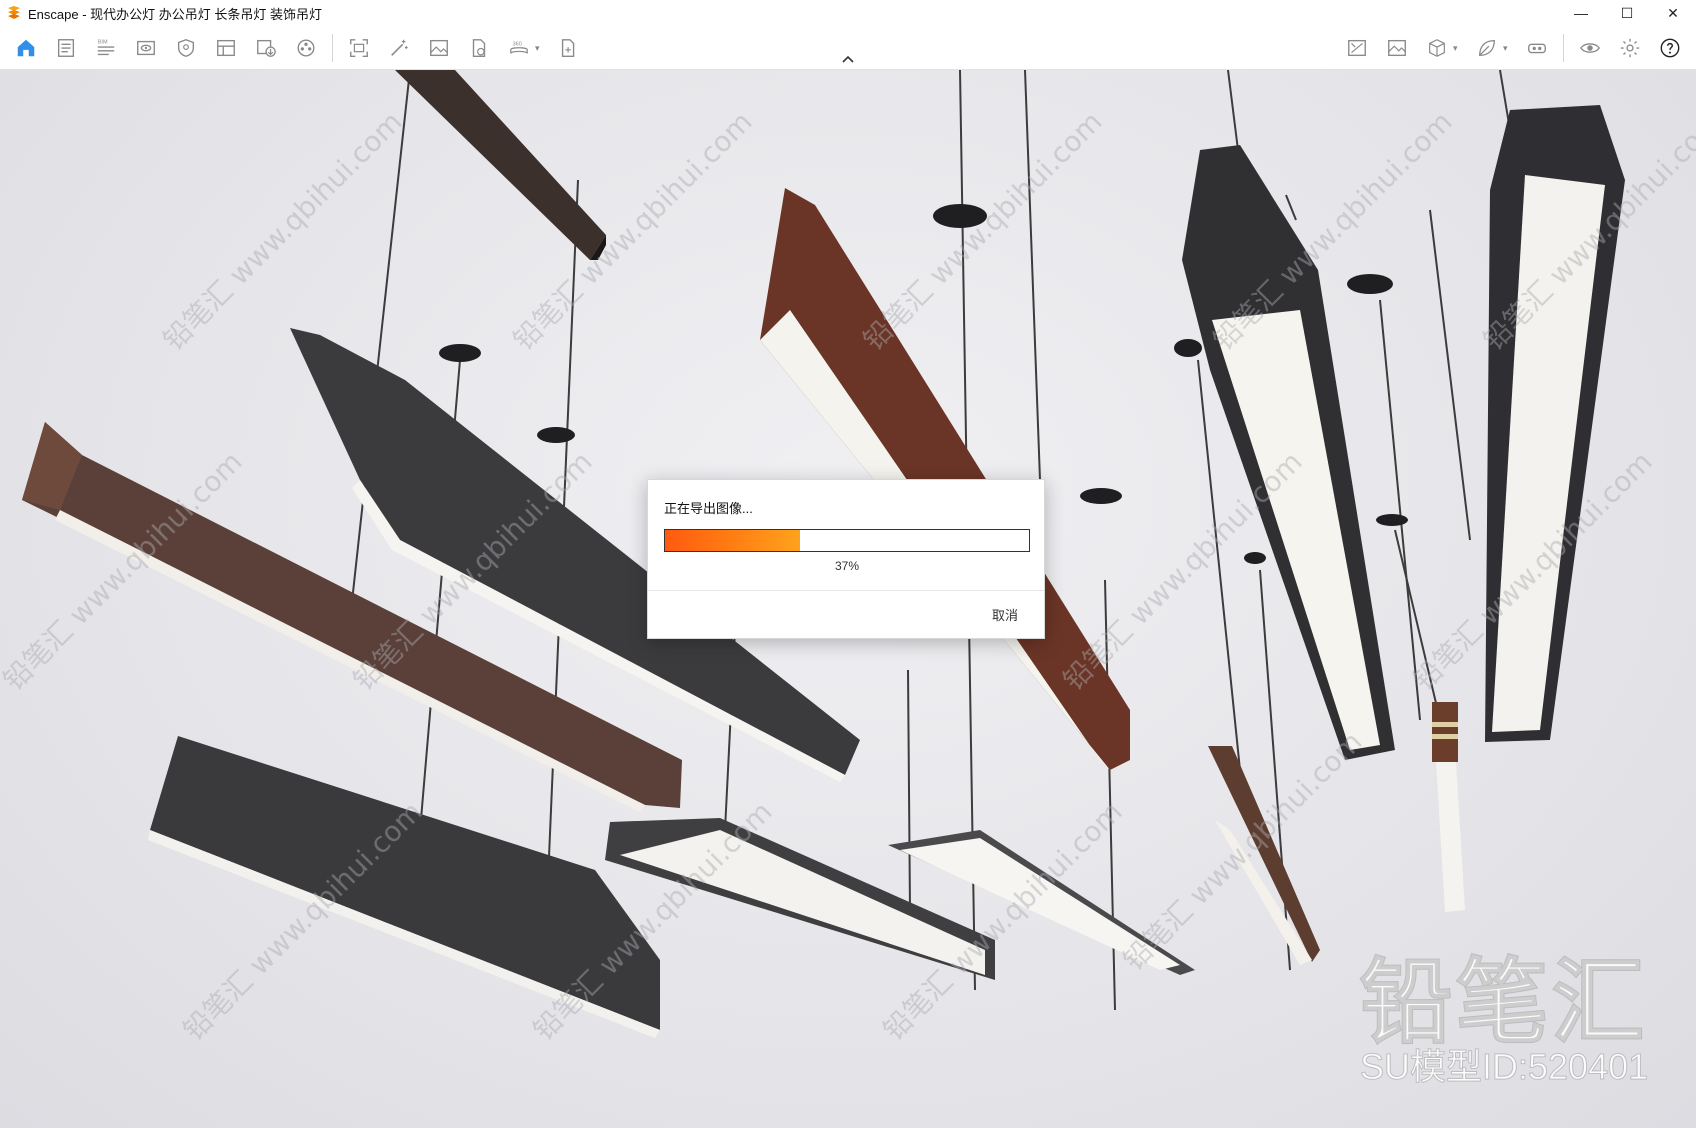 Image resolution: width=1696 pixels, height=1128 pixels. I want to click on document-button, so click(66, 48).